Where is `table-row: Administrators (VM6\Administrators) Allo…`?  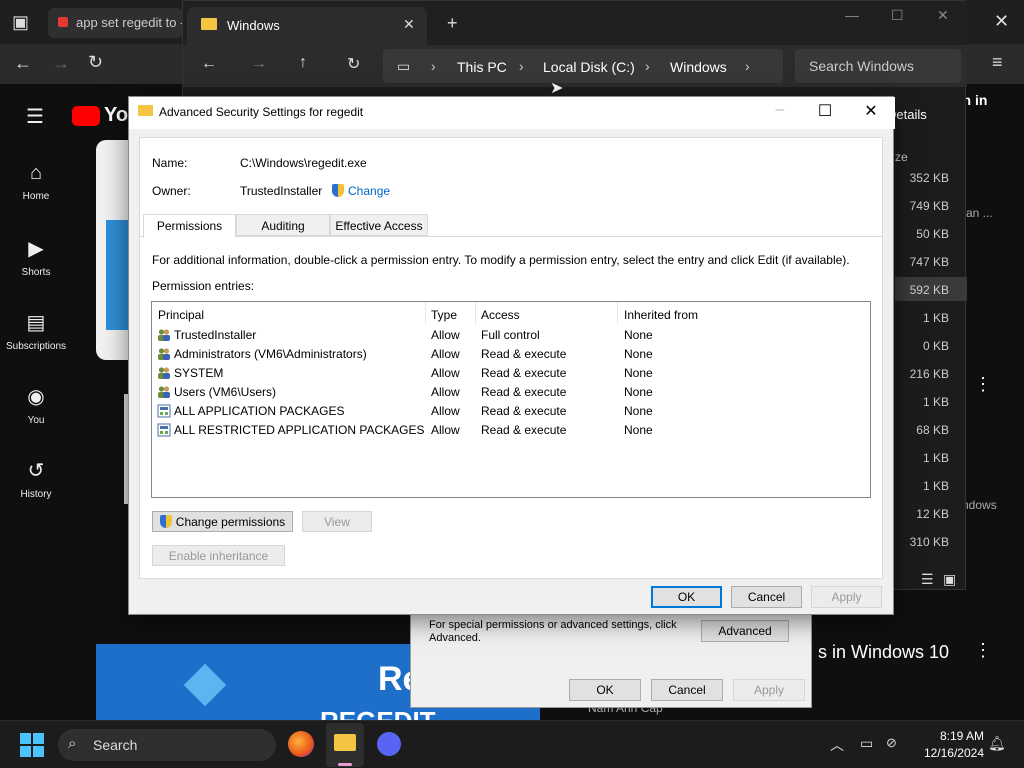 table-row: Administrators (VM6\Administrators) Allo… is located at coordinates (511, 354).